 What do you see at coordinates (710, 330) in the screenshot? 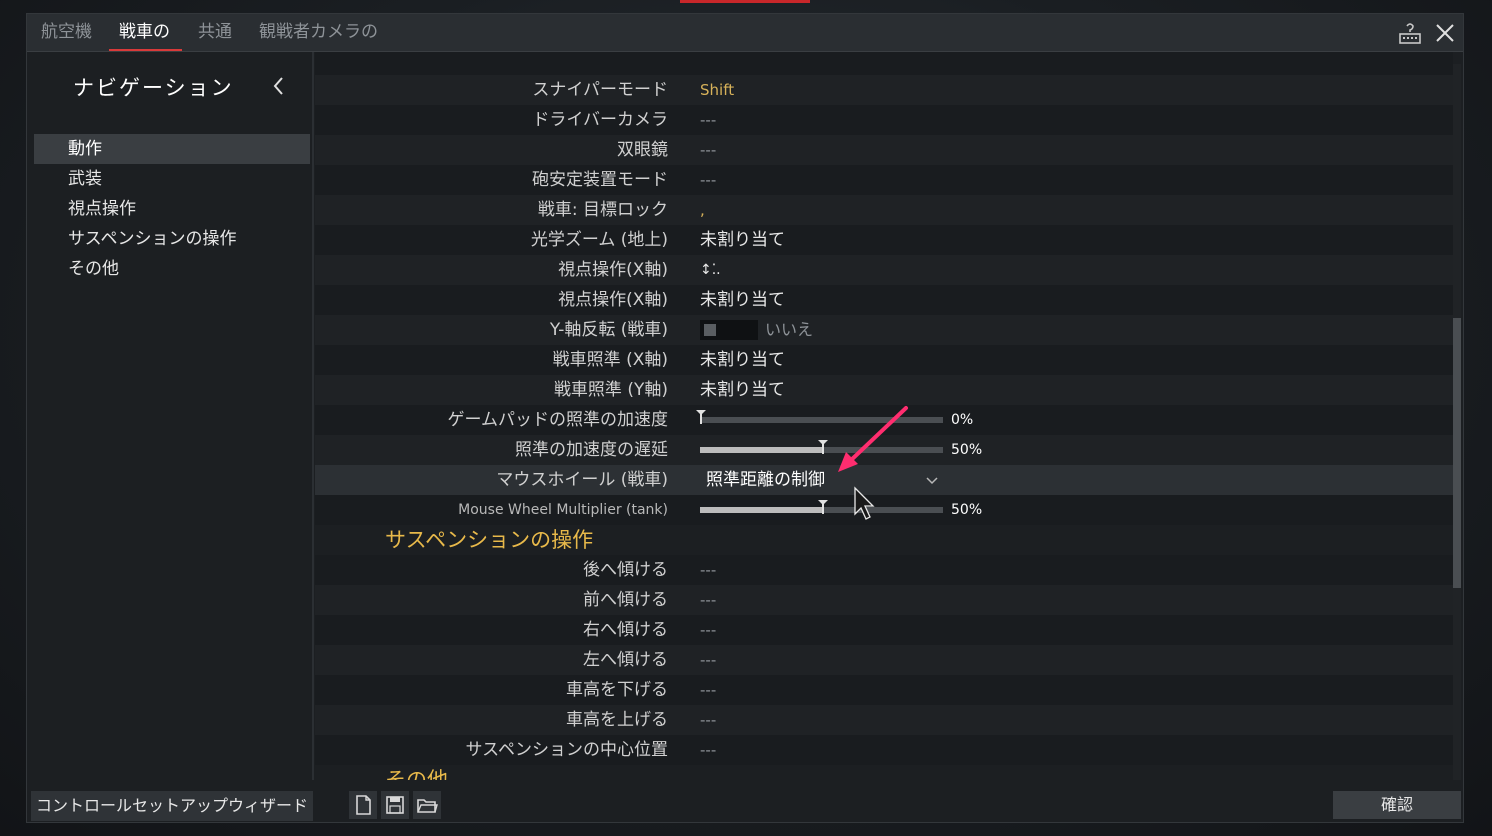
I see `toggle-checkbox` at bounding box center [710, 330].